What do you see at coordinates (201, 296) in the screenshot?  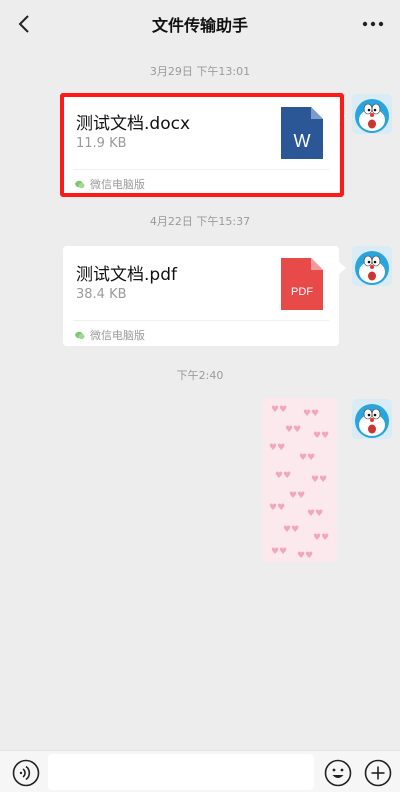 I see `file-message-pdf: 测试文档.pdf 38.4 KB PDF 微信电脑版` at bounding box center [201, 296].